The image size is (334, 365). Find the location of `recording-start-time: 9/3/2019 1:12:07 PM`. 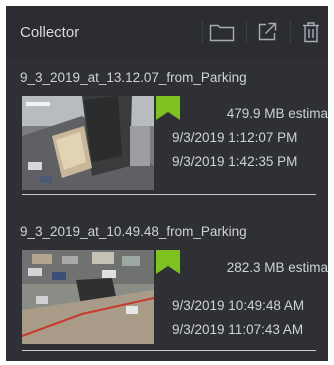

recording-start-time: 9/3/2019 1:12:07 PM is located at coordinates (235, 137).